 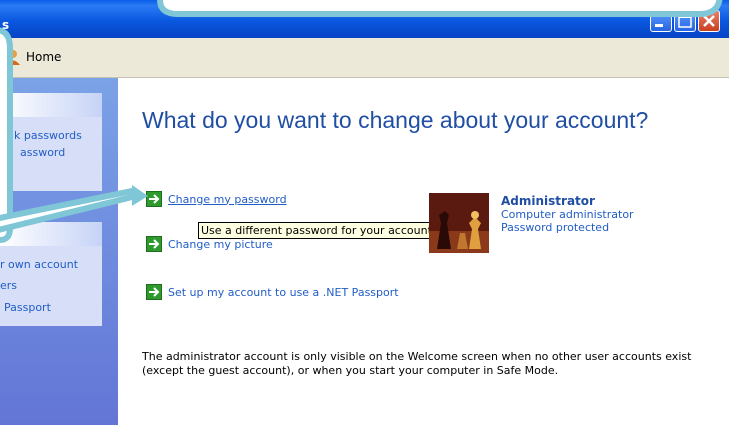 I want to click on user-status: Password protected, so click(x=555, y=227).